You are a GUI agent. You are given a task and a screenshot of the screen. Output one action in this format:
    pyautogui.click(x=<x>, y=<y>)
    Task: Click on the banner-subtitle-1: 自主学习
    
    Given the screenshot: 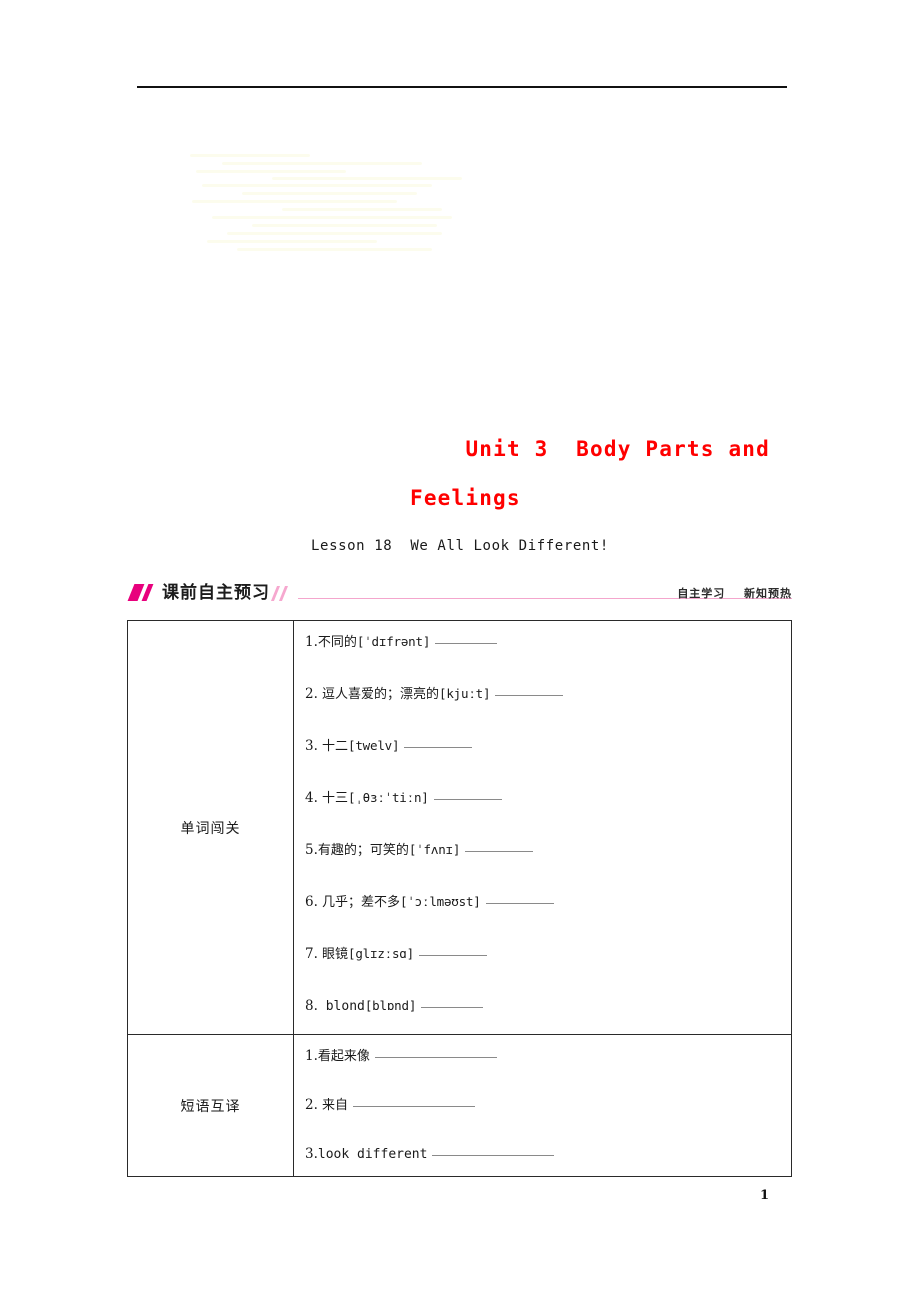 What is the action you would take?
    pyautogui.click(x=701, y=593)
    